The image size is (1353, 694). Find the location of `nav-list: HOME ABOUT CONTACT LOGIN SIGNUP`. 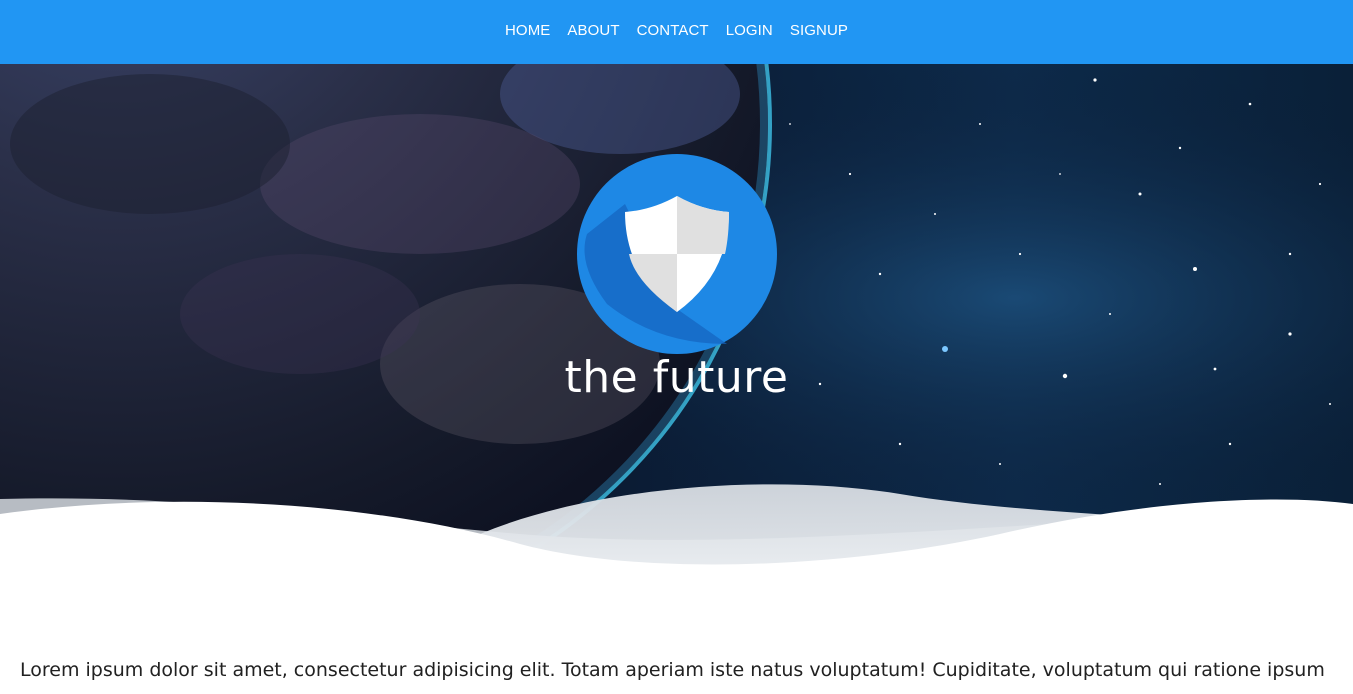

nav-list: HOME ABOUT CONTACT LOGIN SIGNUP is located at coordinates (677, 29).